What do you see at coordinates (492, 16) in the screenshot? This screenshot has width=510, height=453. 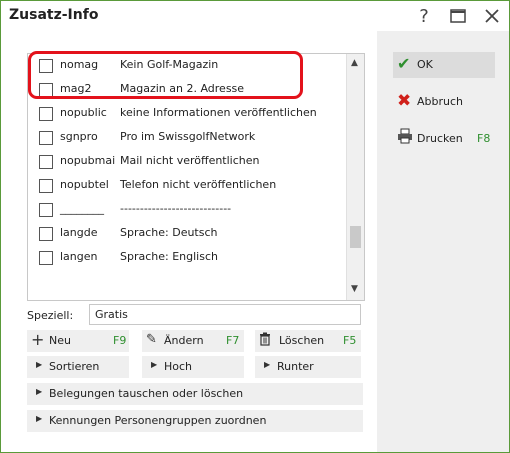 I see `close-icon` at bounding box center [492, 16].